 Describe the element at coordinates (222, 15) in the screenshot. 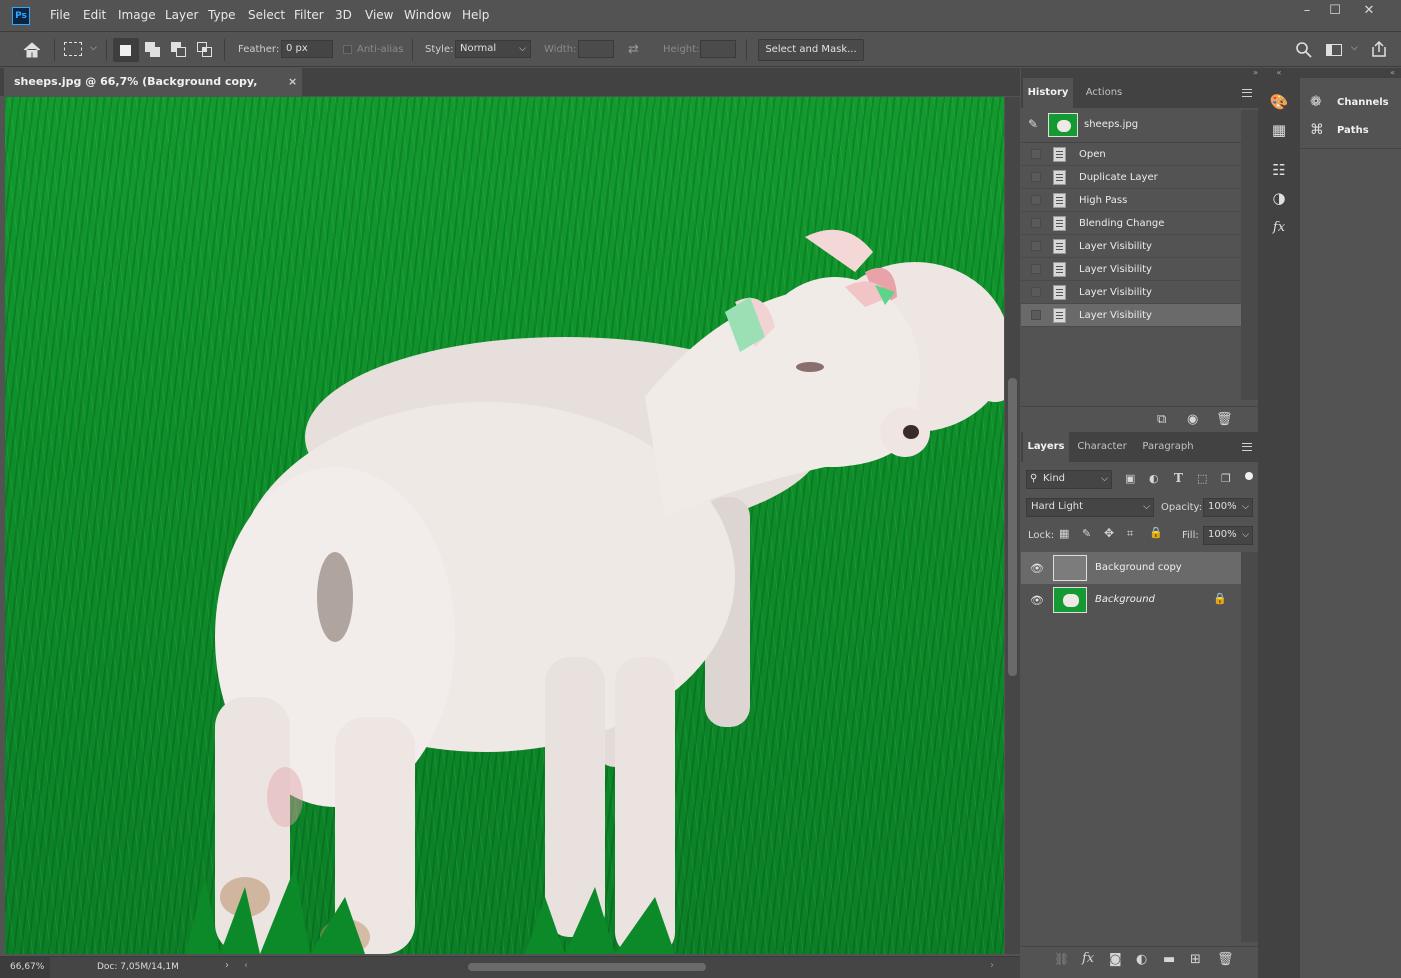

I see `menu-type: Type` at that location.